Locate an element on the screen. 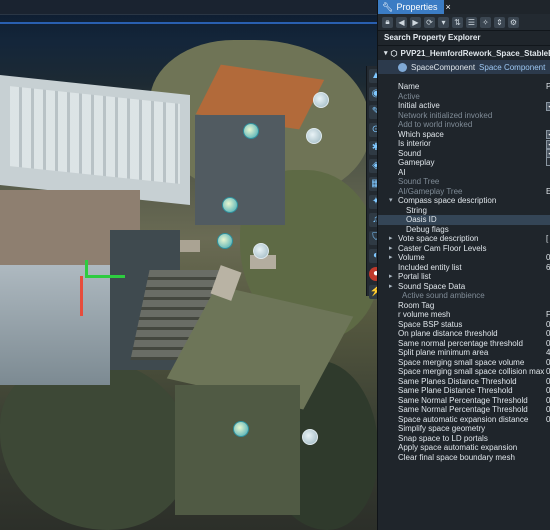 The width and height of the screenshot is (550, 530). property-value: 6 (S is located at coordinates (548, 268).